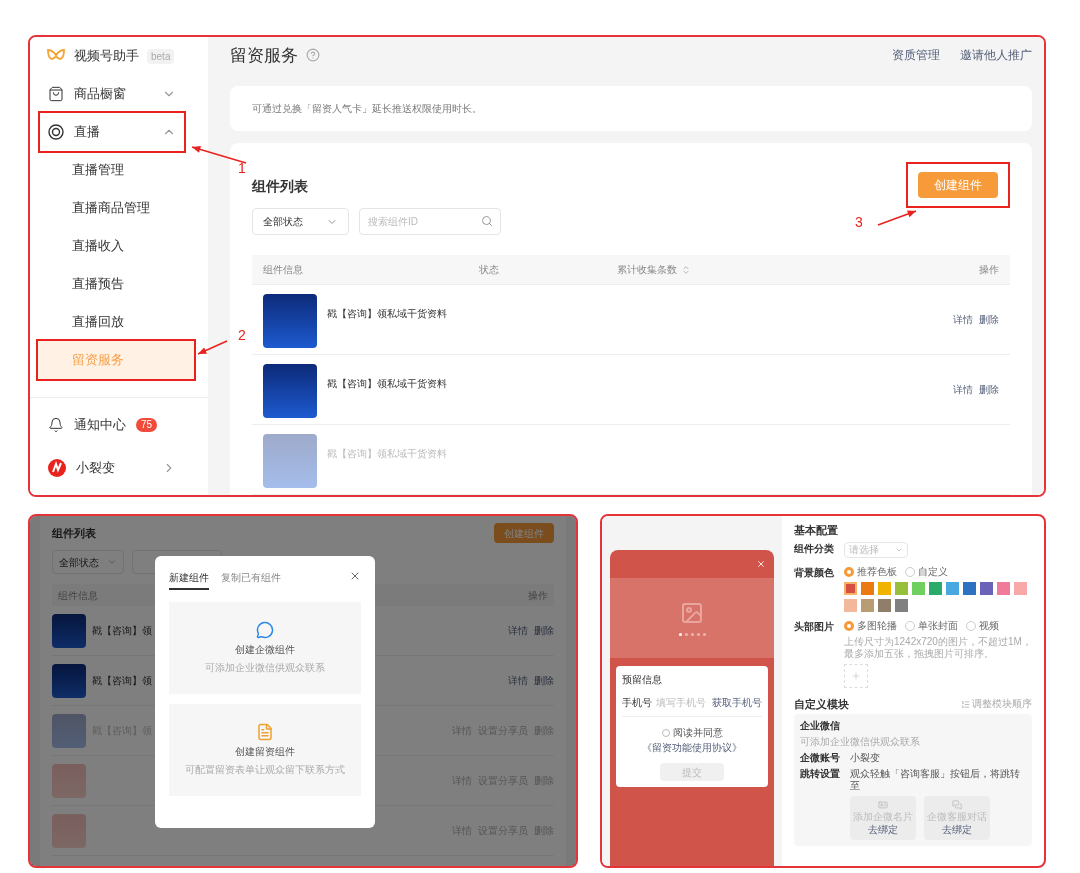 Image resolution: width=1080 pixels, height=873 pixels. Describe the element at coordinates (821, 704) in the screenshot. I see `section-title: 自定义模块` at that location.